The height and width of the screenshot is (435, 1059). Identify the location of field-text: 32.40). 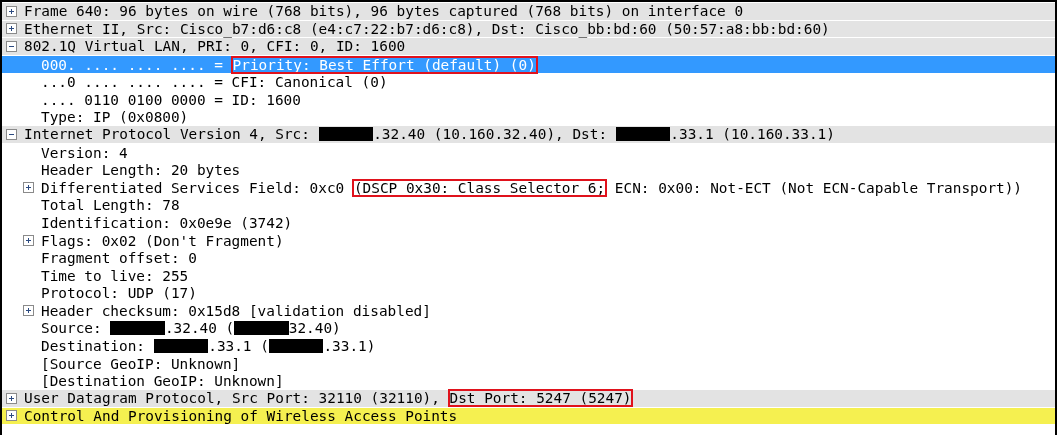
(314, 328).